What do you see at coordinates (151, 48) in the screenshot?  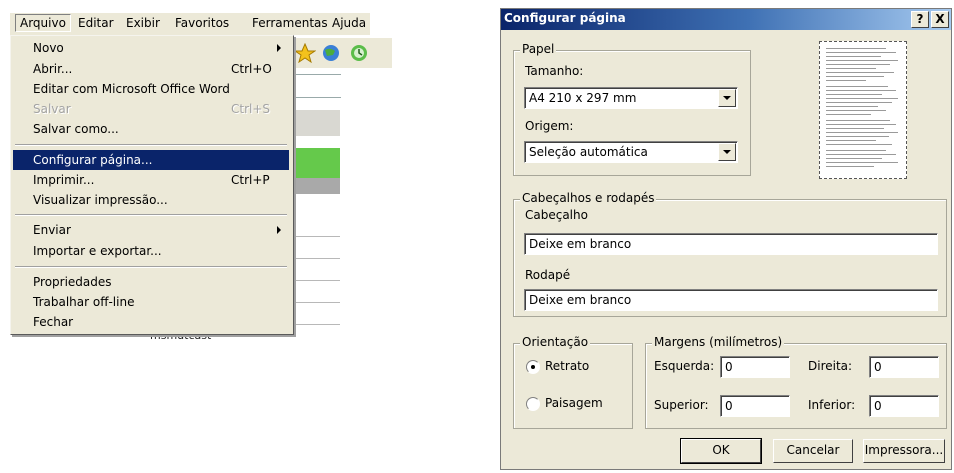 I see `menu-item-novo: Novo` at bounding box center [151, 48].